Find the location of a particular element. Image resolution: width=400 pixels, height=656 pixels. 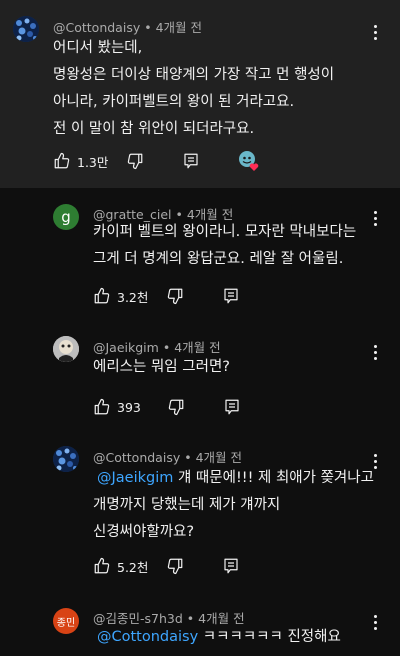

creator-heart-icon is located at coordinates (249, 161).